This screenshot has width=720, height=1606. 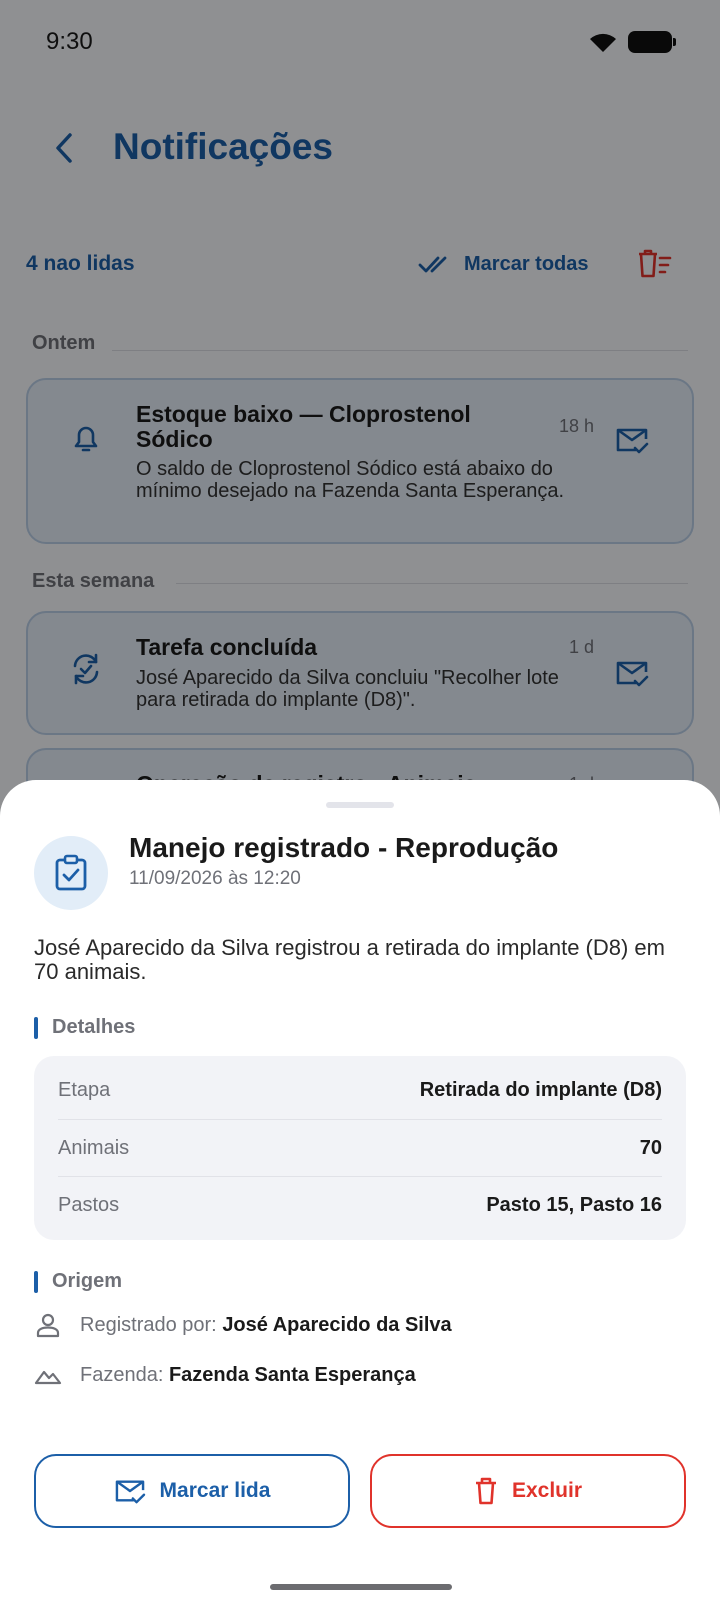 I want to click on terrain-icon, so click(x=48, y=1375).